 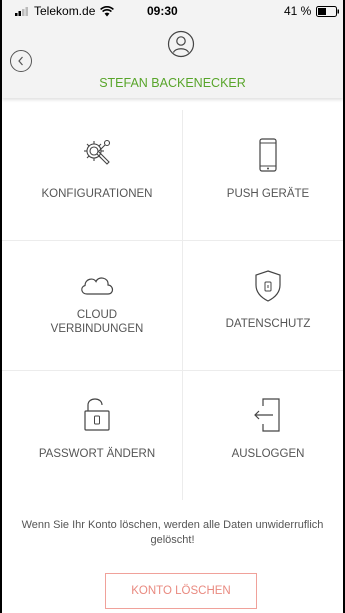 I want to click on cloud-icon, so click(x=97, y=286).